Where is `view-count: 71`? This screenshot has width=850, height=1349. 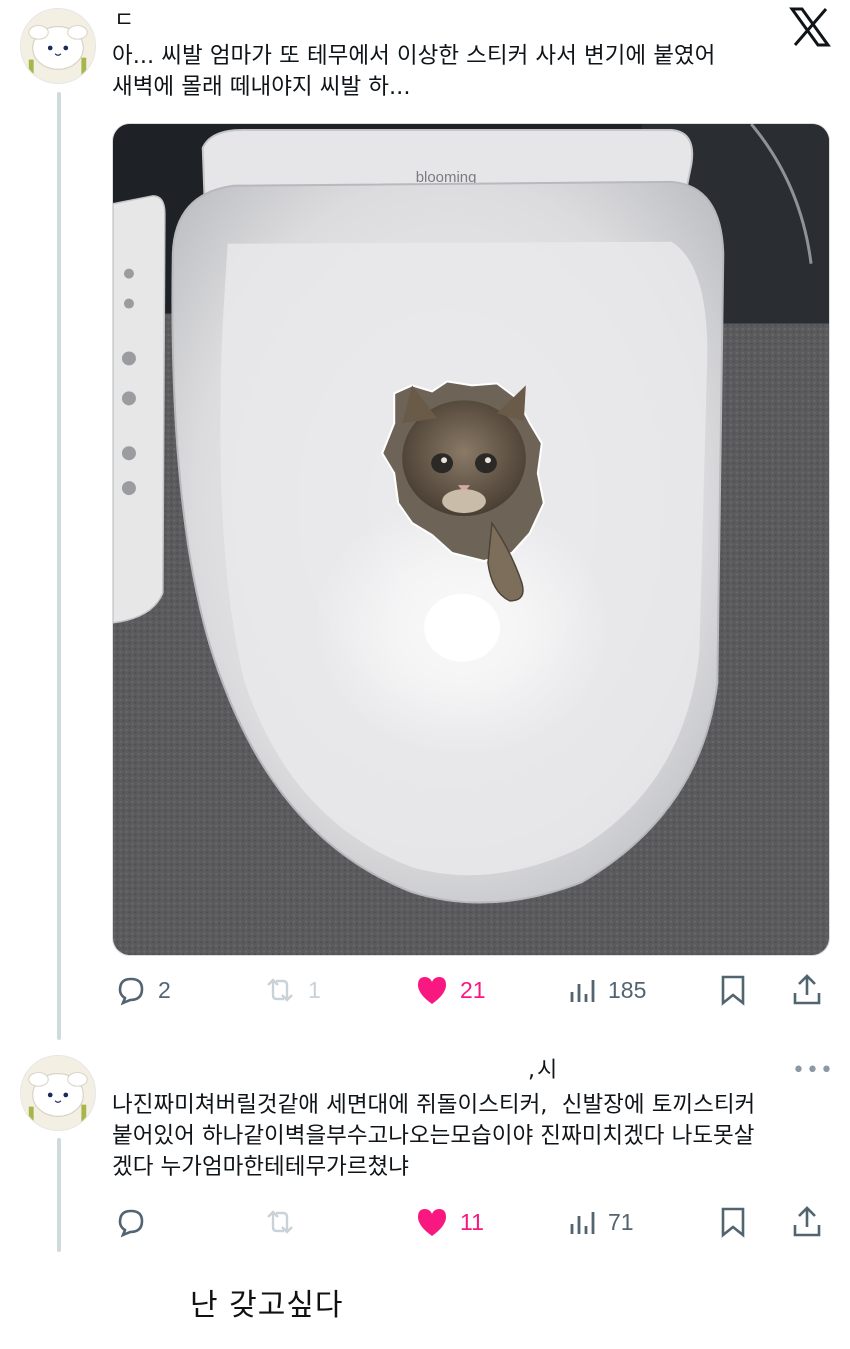 view-count: 71 is located at coordinates (621, 1221).